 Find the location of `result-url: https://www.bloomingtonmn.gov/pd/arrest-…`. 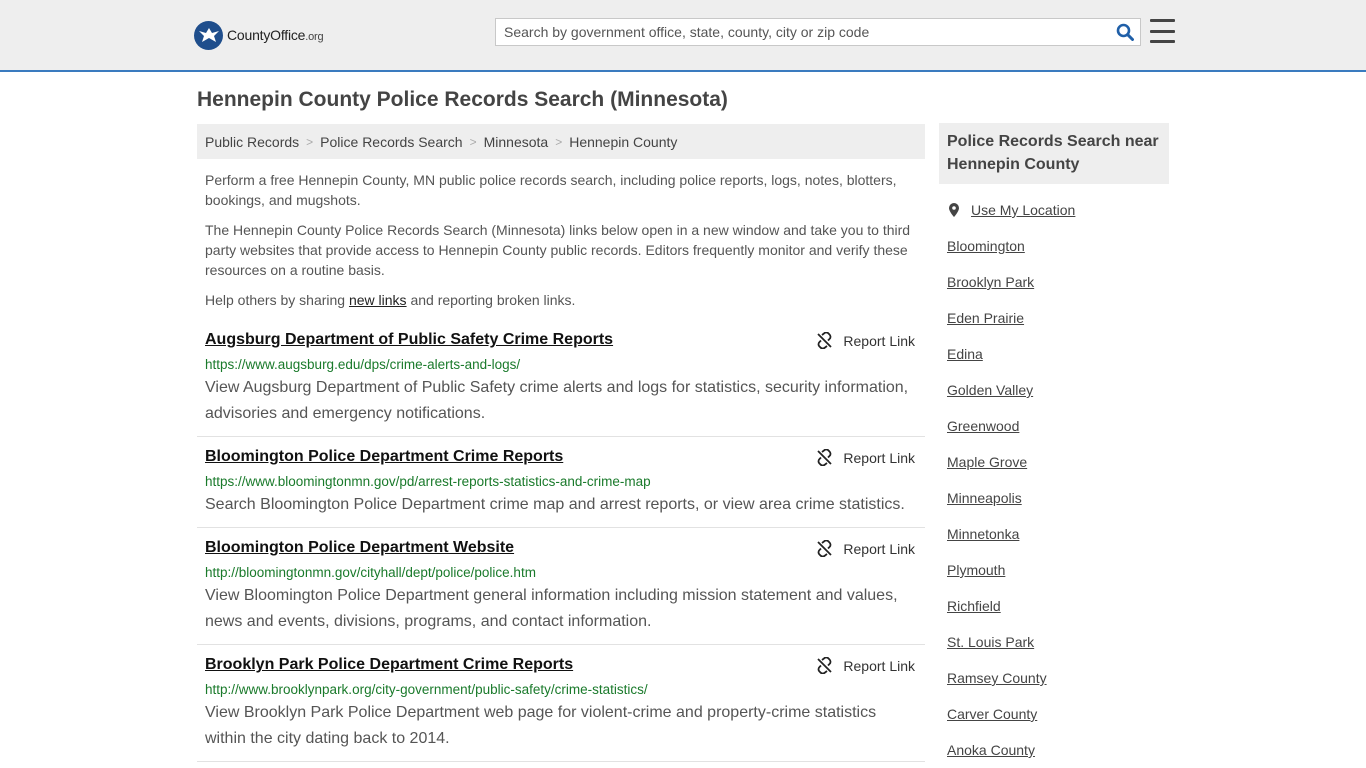

result-url: https://www.bloomingtonmn.gov/pd/arrest-… is located at coordinates (428, 481).